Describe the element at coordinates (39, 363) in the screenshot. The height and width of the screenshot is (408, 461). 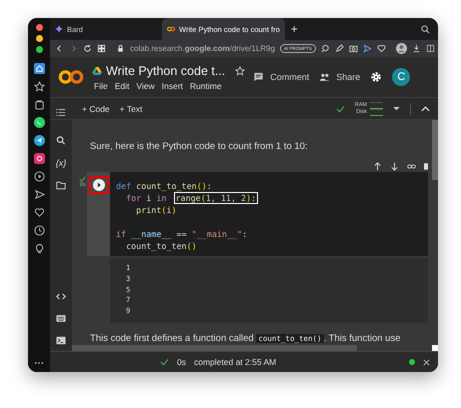
I see `more-icon` at that location.